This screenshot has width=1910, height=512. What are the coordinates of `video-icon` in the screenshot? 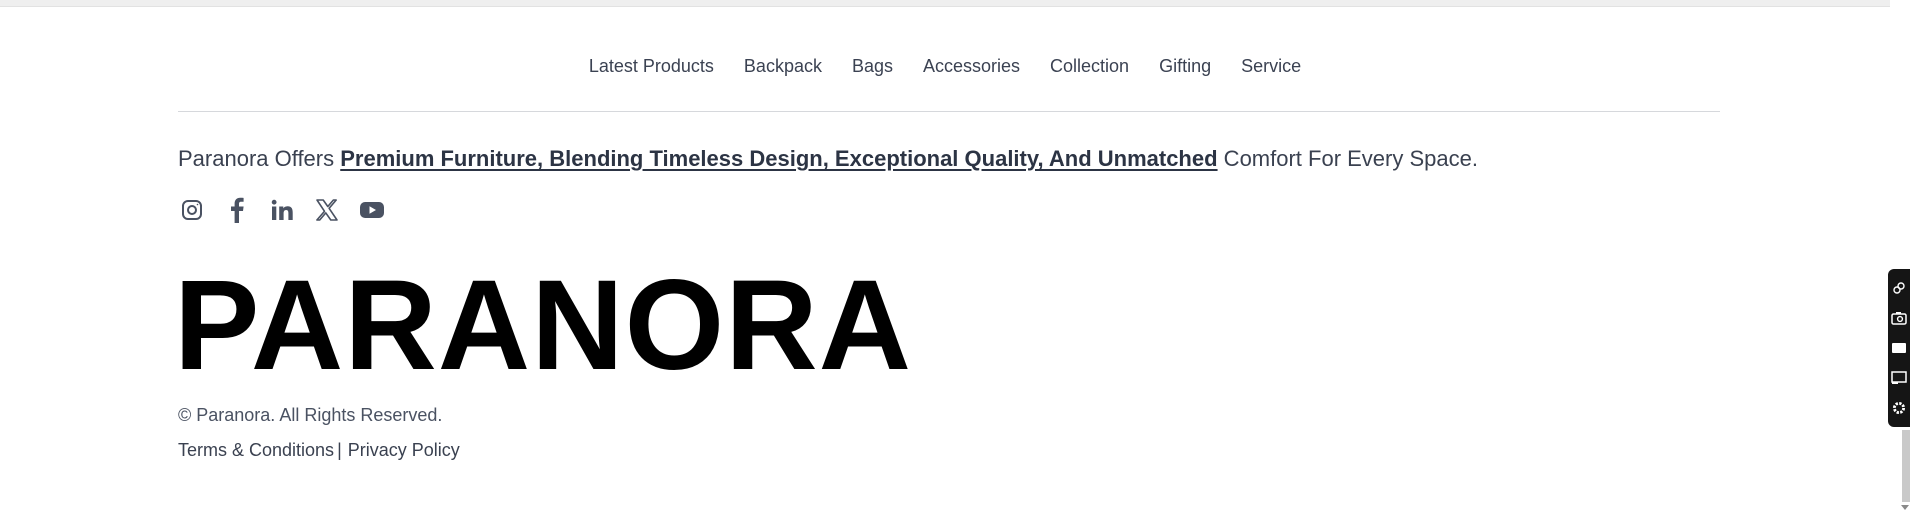 It's located at (1899, 348).